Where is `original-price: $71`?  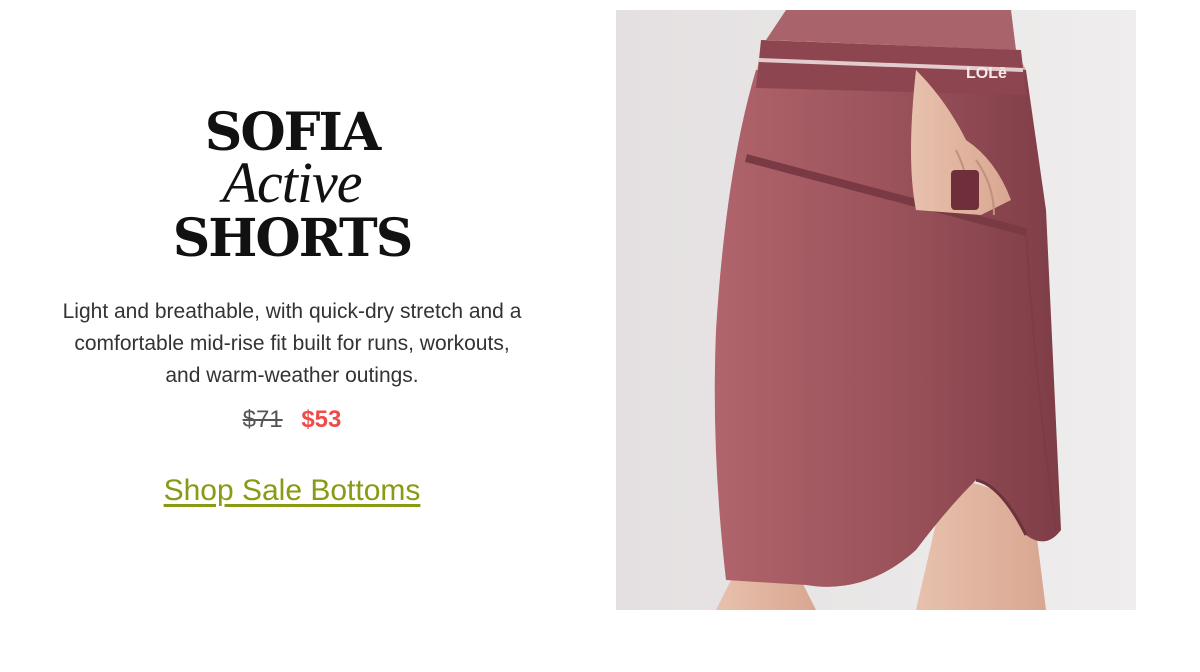 original-price: $71 is located at coordinates (262, 419).